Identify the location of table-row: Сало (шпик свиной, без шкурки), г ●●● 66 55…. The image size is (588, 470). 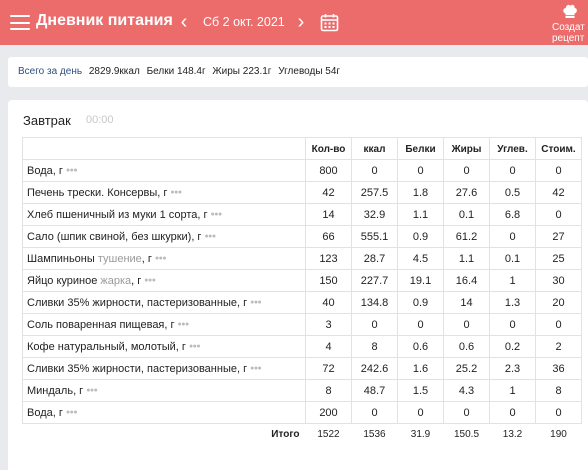
(302, 236).